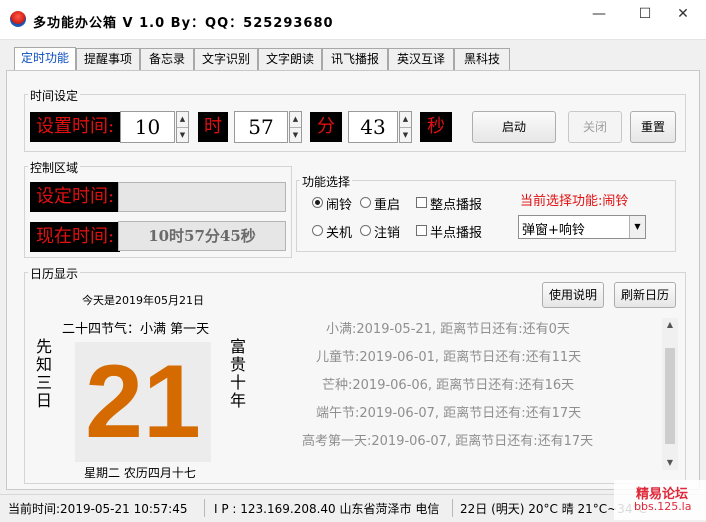  I want to click on festival-item: 芒种:2019-06-06, 距离节日还有:还有16天, so click(448, 385).